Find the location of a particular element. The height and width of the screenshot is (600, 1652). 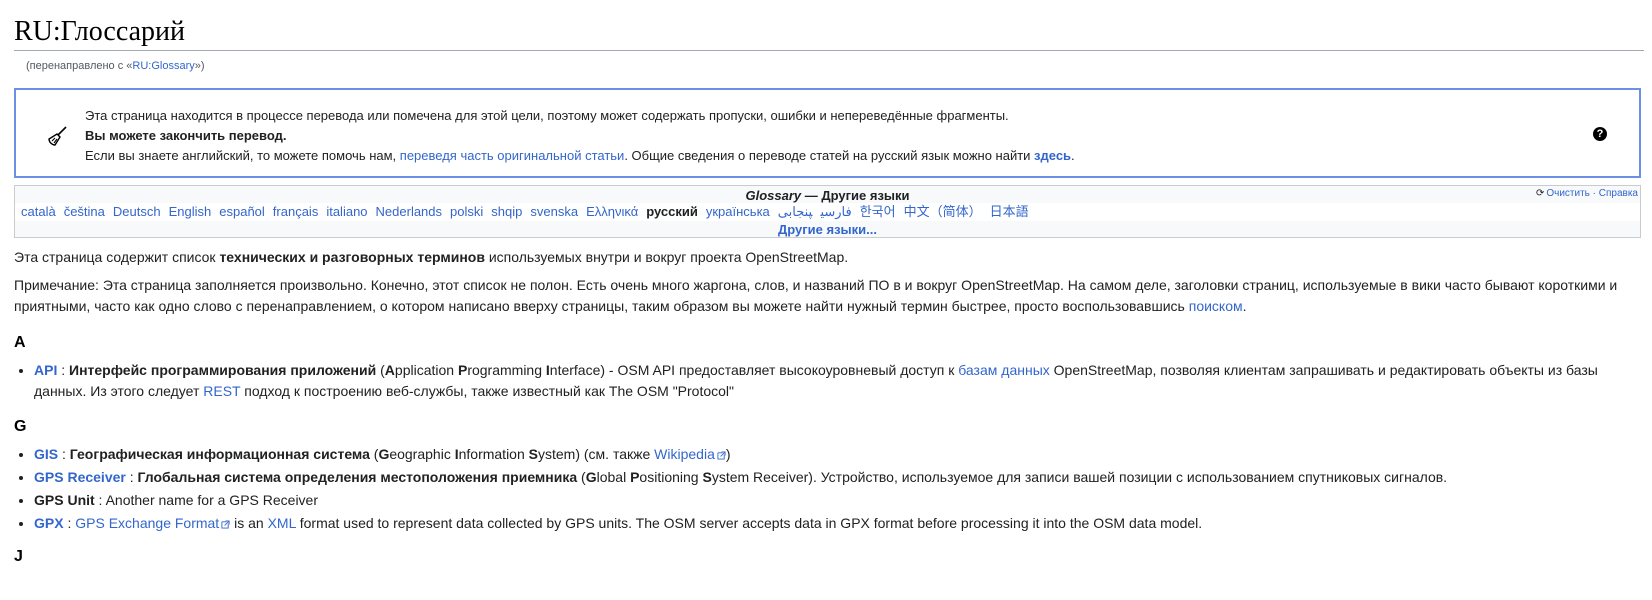

language-link: čeština is located at coordinates (84, 211).